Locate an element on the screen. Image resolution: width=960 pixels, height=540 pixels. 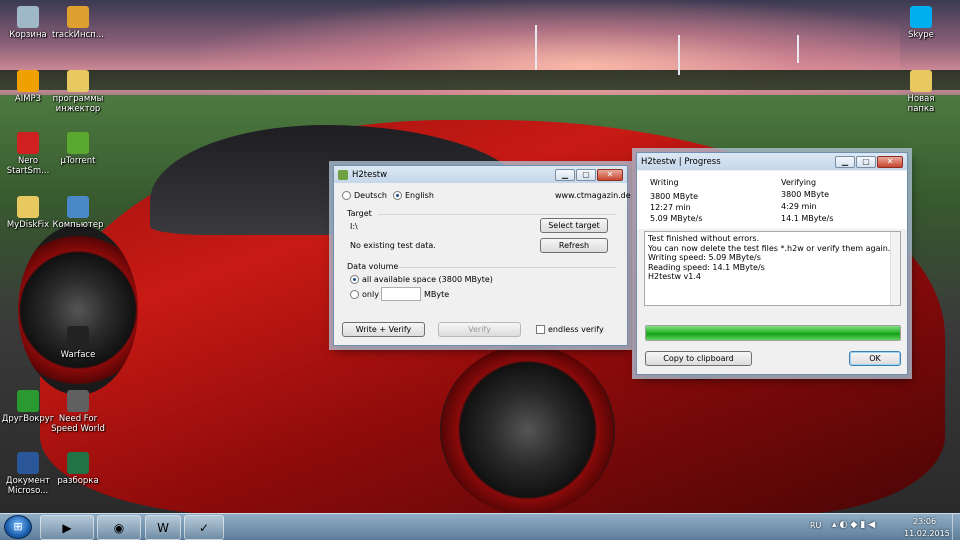
wallpaper-treeline is located at coordinates (480, 80).